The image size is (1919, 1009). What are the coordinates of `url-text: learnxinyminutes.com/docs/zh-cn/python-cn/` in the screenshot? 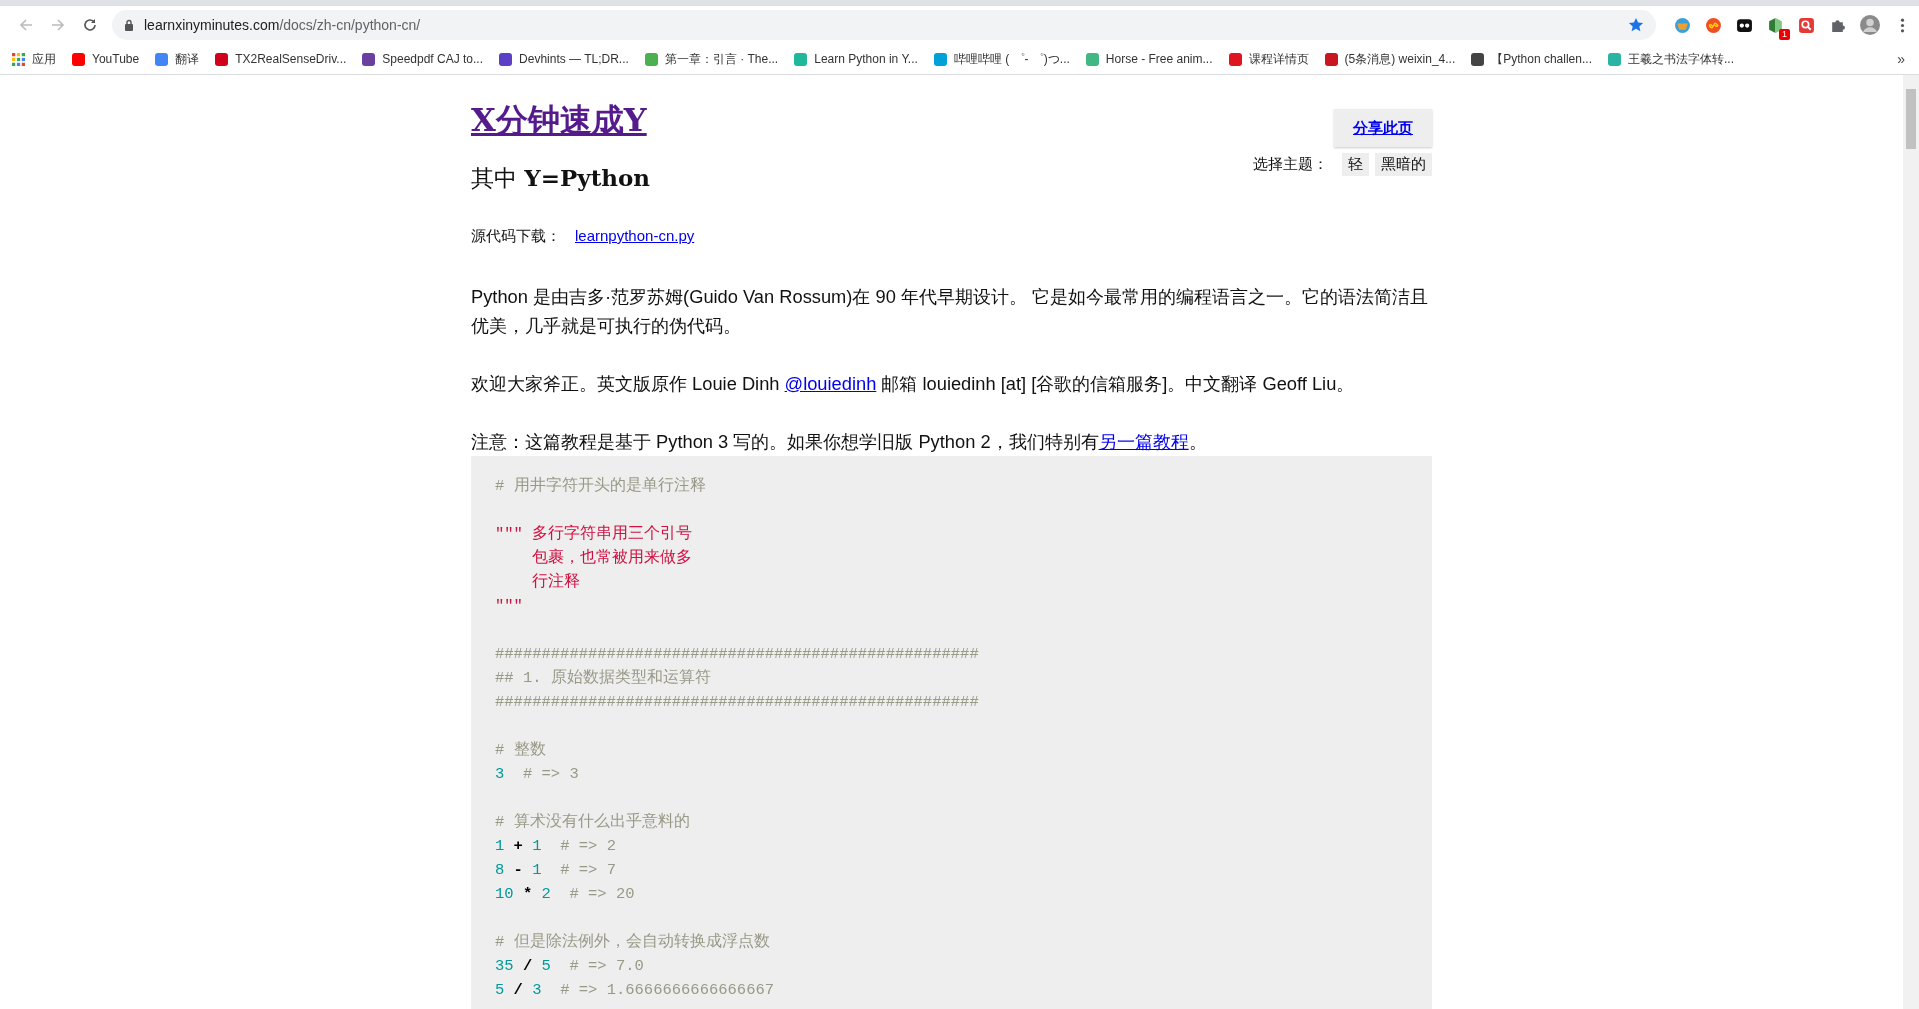 It's located at (283, 25).